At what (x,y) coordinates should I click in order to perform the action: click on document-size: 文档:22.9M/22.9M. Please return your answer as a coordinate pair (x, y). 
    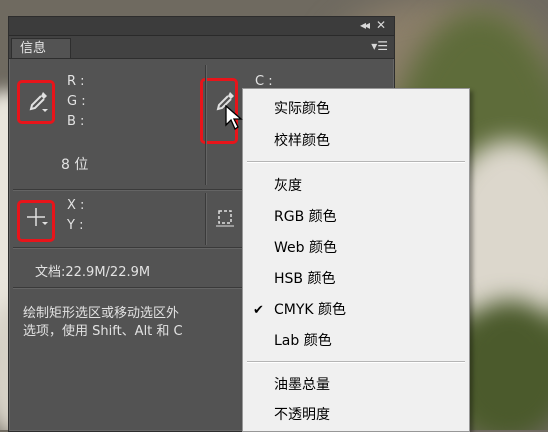
    Looking at the image, I should click on (93, 272).